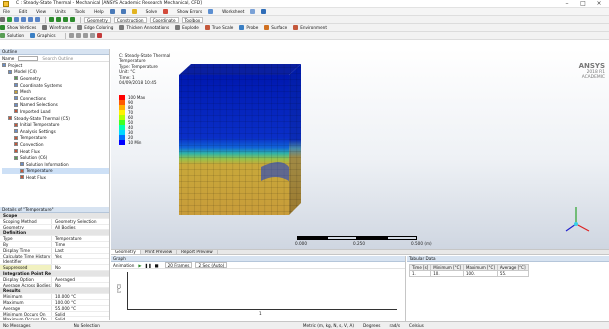 This screenshot has height=329, width=609. What do you see at coordinates (55, 105) in the screenshot?
I see `tree-node: Named Selections` at bounding box center [55, 105].